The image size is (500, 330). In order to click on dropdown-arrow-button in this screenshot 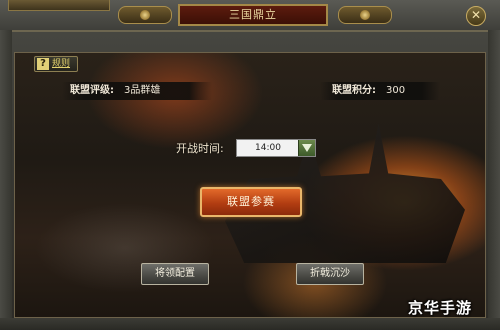, I will do `click(306, 148)`.